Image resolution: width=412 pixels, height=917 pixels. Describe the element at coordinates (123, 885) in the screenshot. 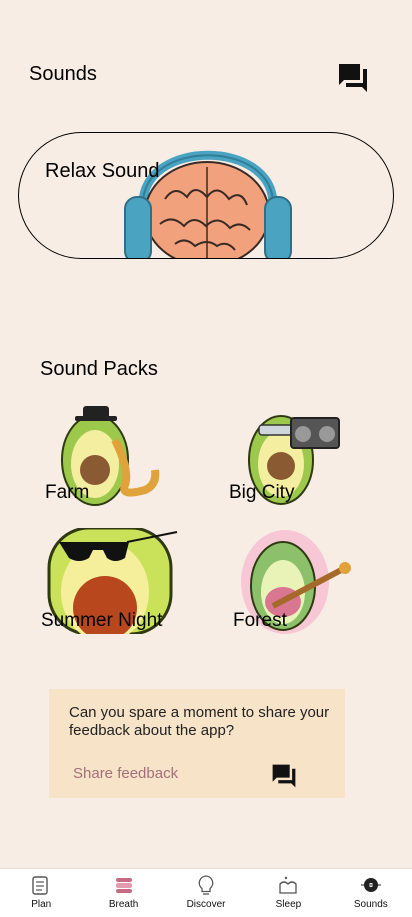

I see `lungs-icon` at that location.